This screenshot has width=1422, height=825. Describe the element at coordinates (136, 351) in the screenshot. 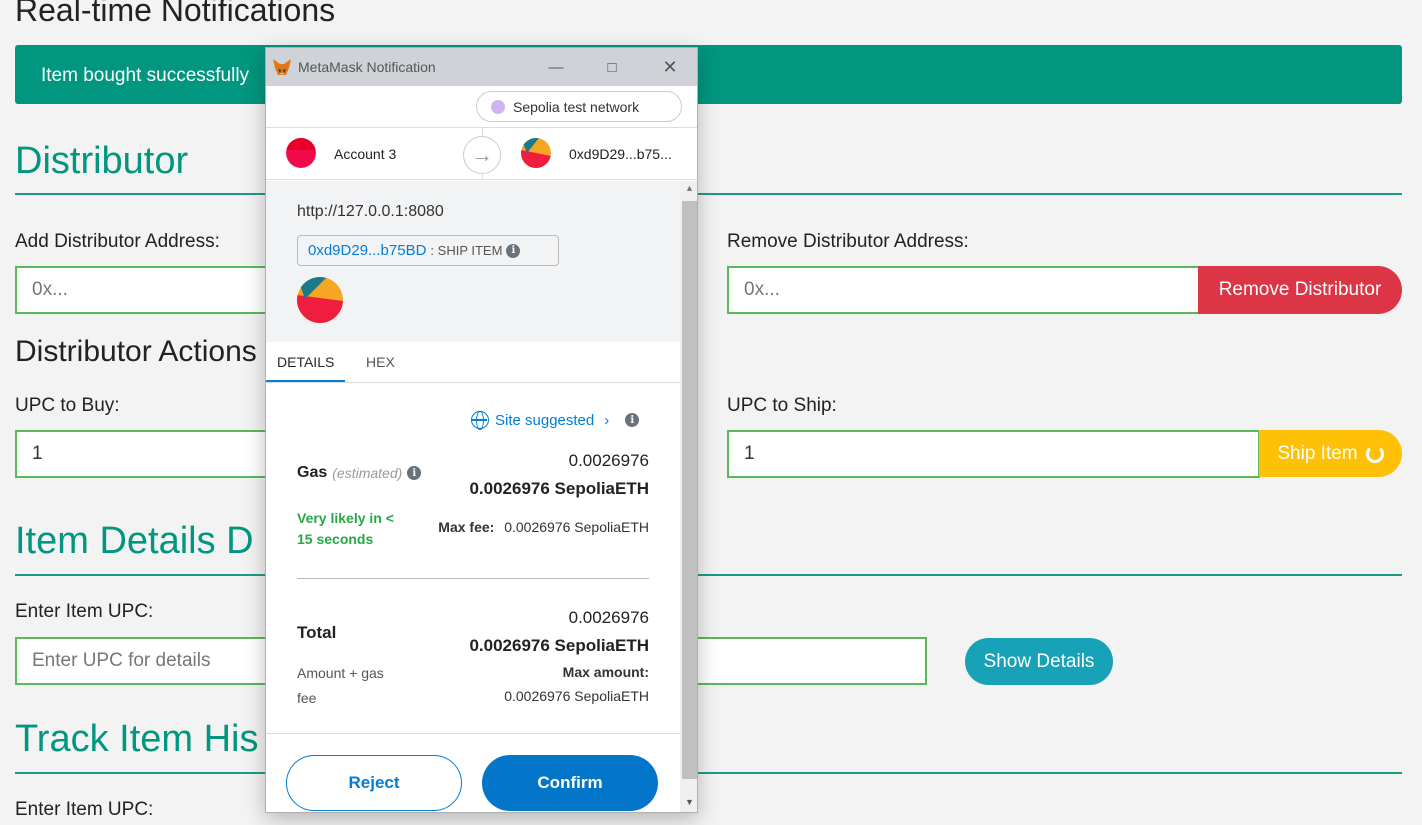

I see `distributor-actions-heading: Distributor Actions` at that location.